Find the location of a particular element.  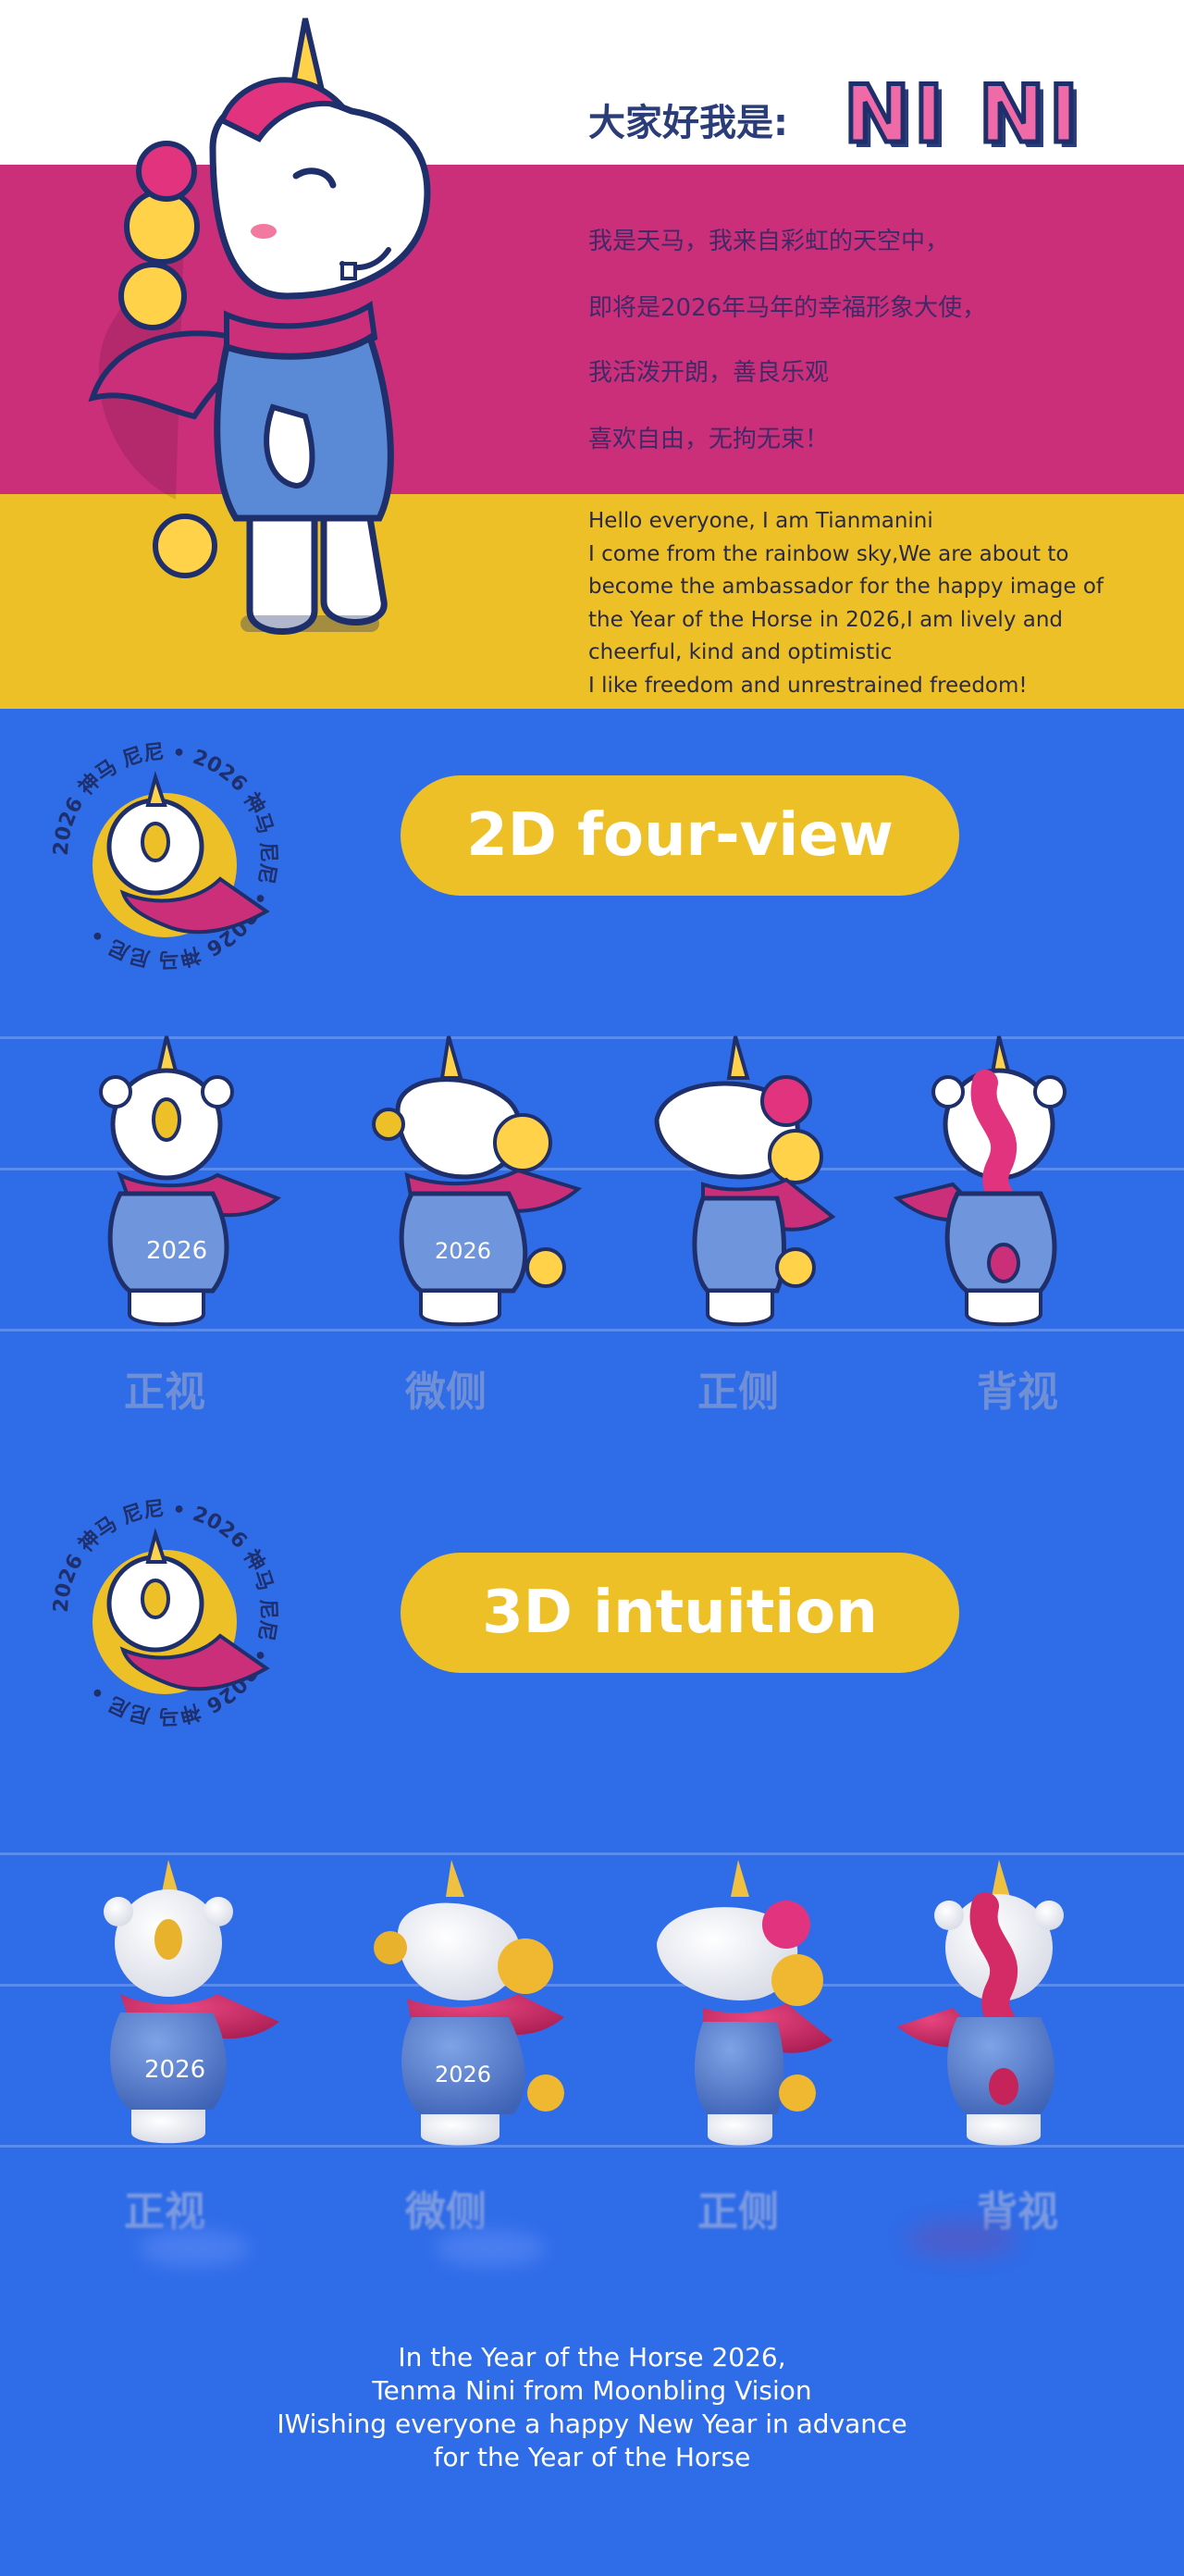

view-label-three-quarter-2d: 微侧 is located at coordinates (446, 1392).